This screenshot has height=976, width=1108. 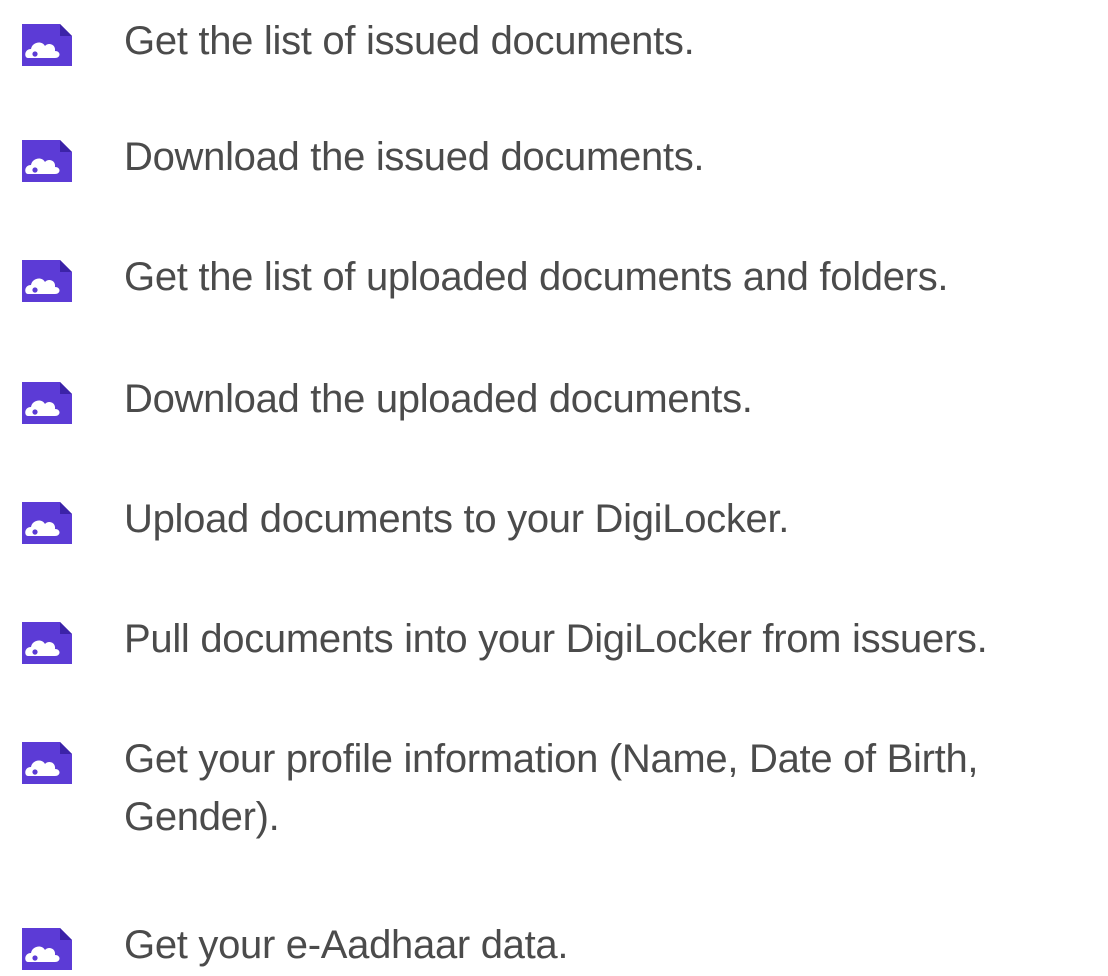 I want to click on list-item: Download the uploaded documents., so click(x=560, y=399).